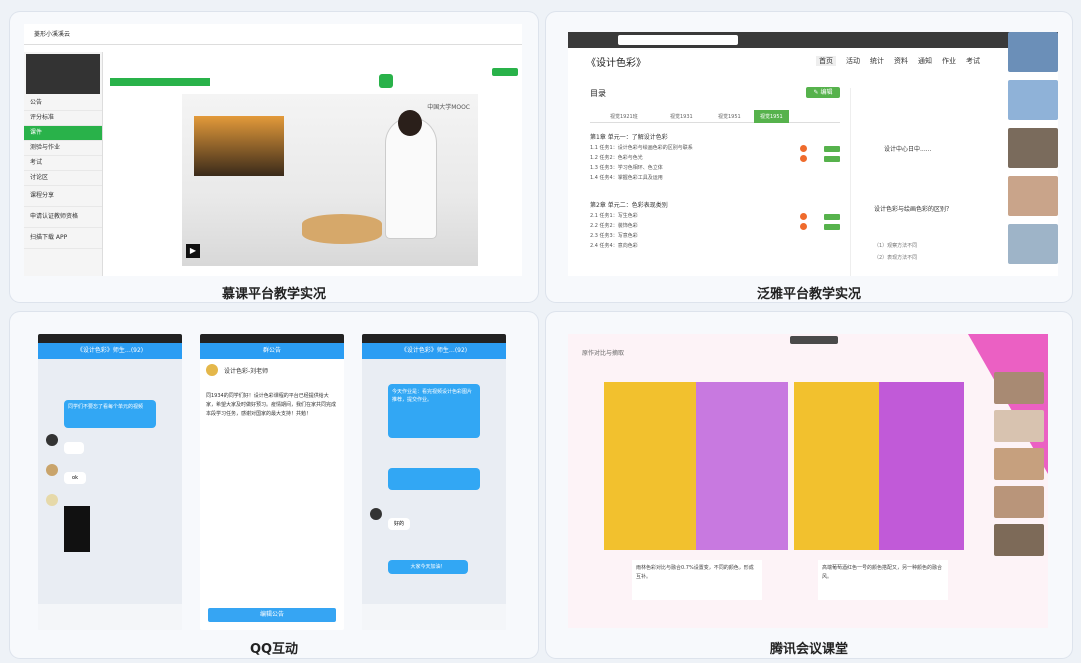  What do you see at coordinates (624, 116) in the screenshot?
I see `tab-class-1: 视觉1921班` at bounding box center [624, 116].